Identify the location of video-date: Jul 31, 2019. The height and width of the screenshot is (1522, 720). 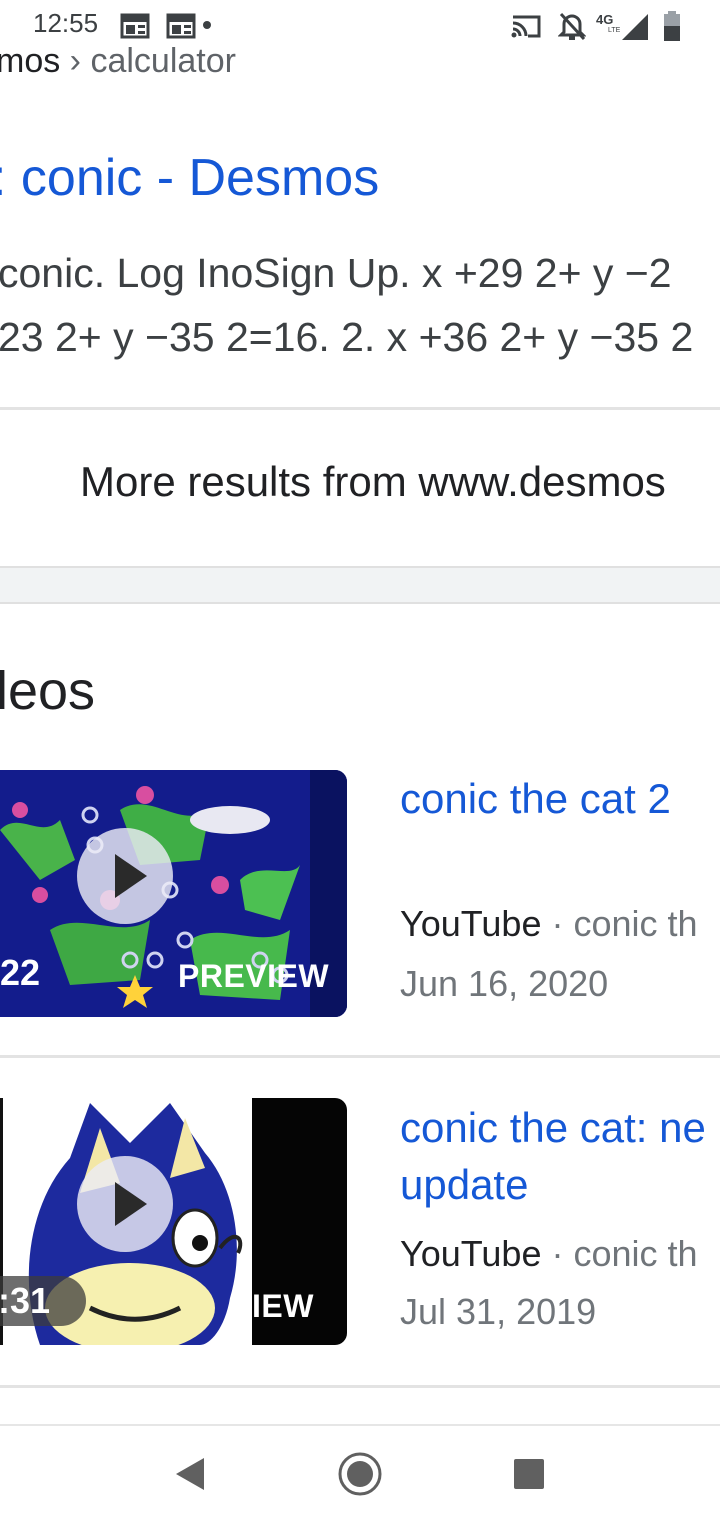
(498, 1311).